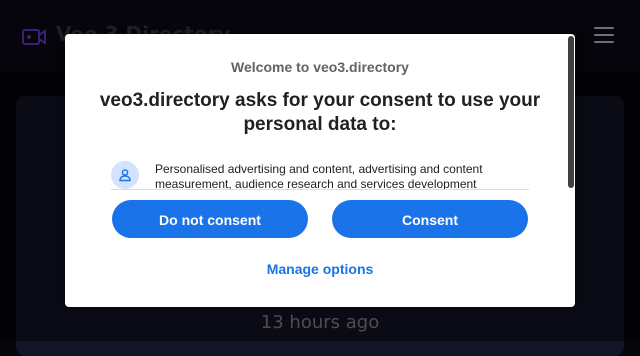 The image size is (640, 356). I want to click on do-not-consent-button: Do not consent, so click(210, 219).